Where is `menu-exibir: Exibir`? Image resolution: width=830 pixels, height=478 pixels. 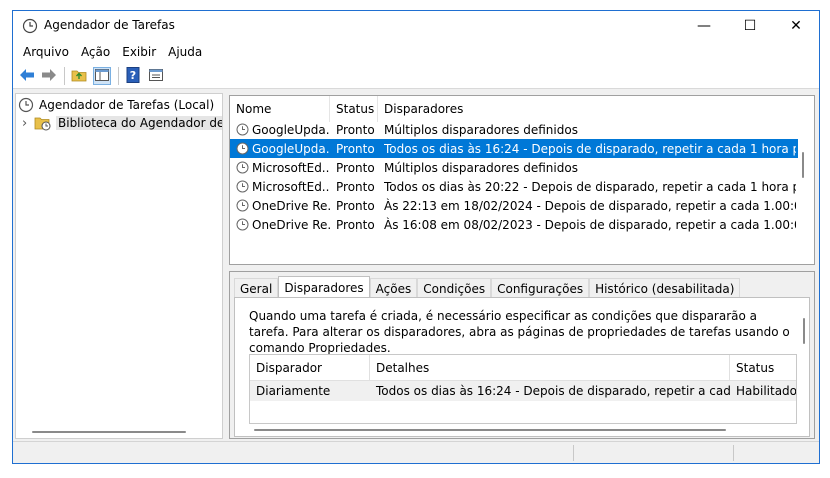
menu-exibir: Exibir is located at coordinates (139, 52).